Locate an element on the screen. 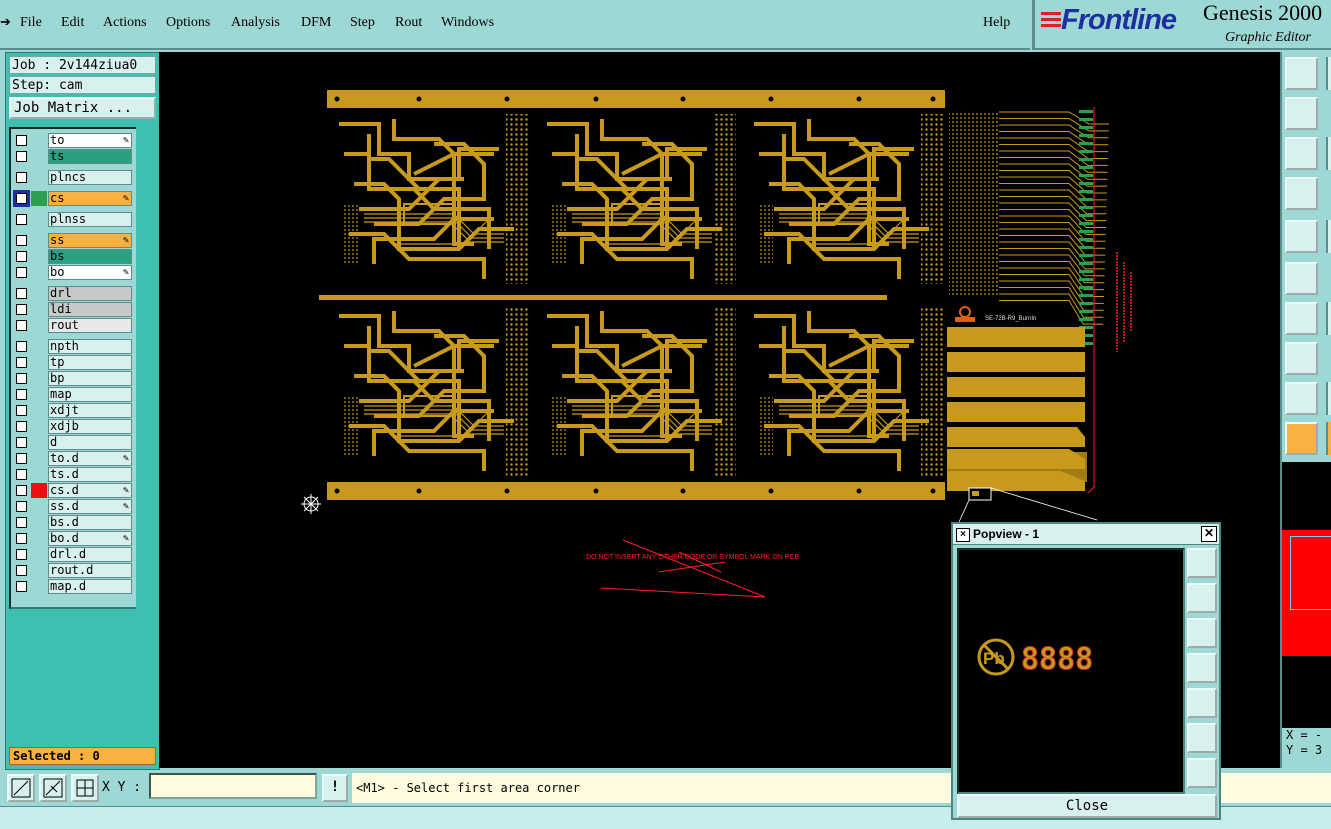 The height and width of the screenshot is (829, 1331). layer-name: tp is located at coordinates (90, 362).